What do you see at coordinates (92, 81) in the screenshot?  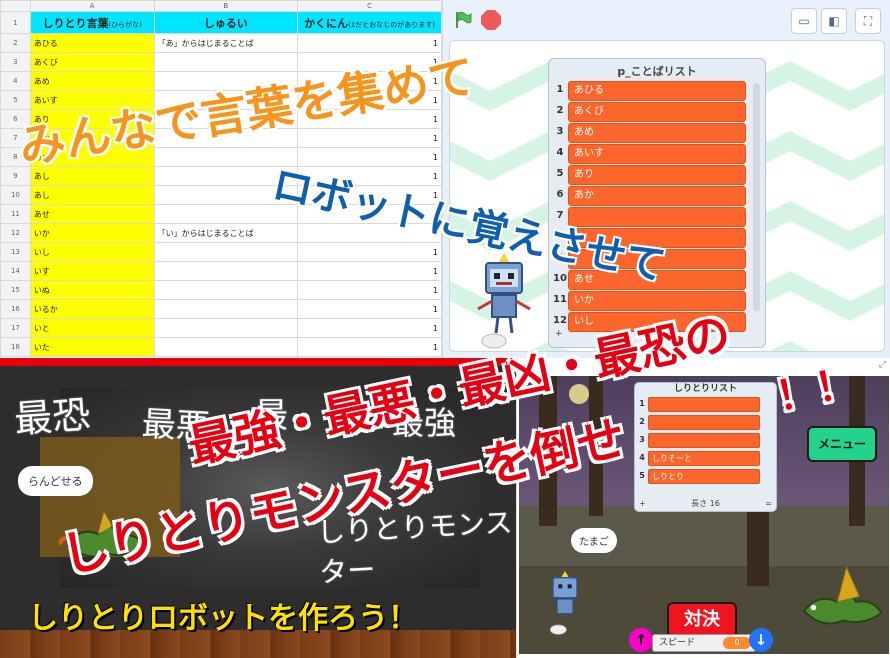 I see `word-cell: あめ` at bounding box center [92, 81].